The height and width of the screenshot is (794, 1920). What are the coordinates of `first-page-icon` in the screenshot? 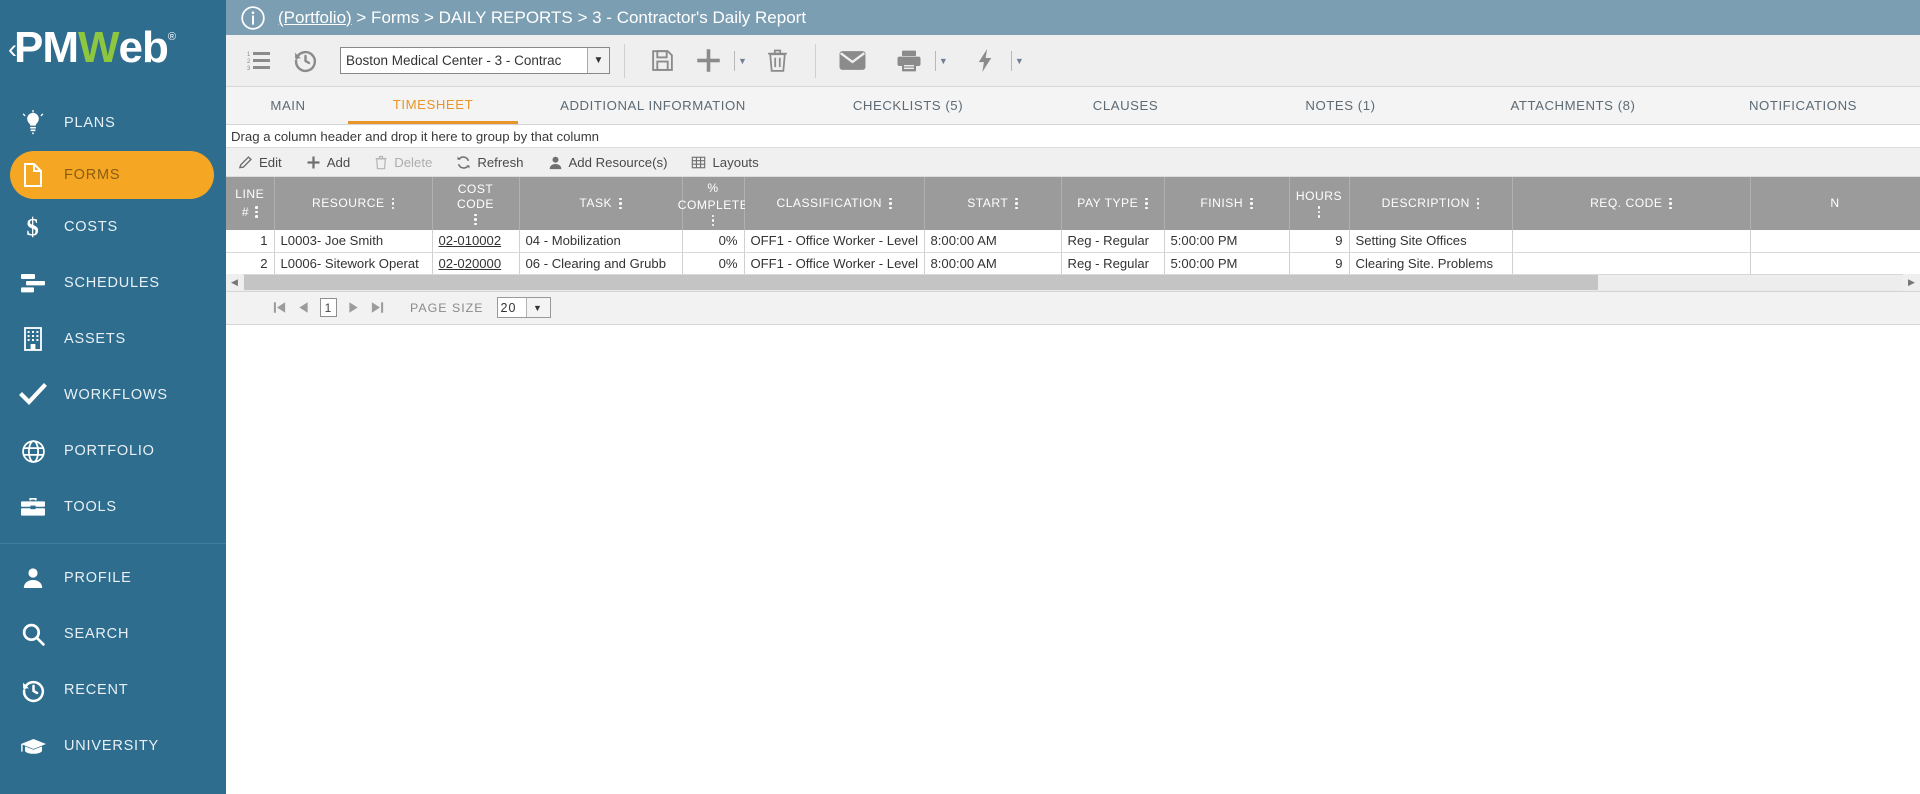 It's located at (279, 307).